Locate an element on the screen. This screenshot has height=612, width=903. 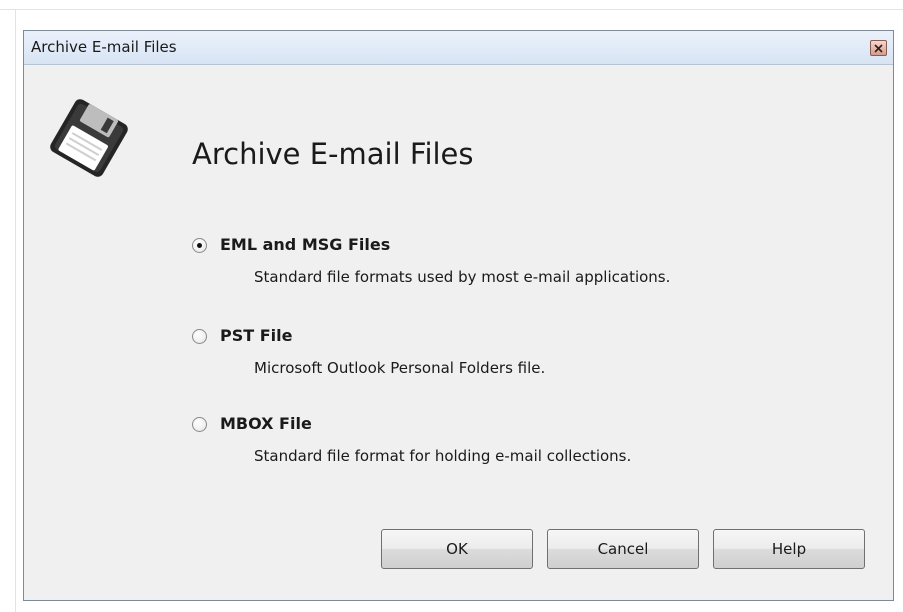
option-description: Microsoft Outlook Personal Folders file. is located at coordinates (400, 368).